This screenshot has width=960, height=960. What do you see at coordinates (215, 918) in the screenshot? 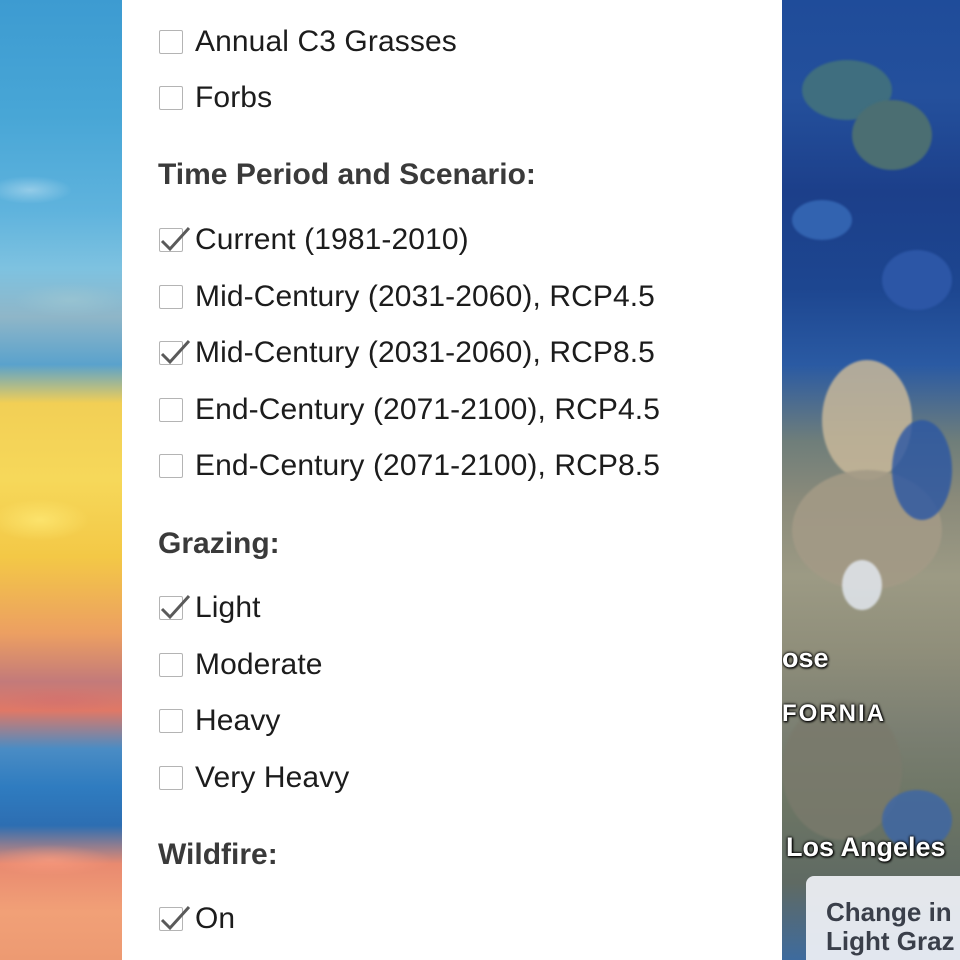
I see `option-label: On` at bounding box center [215, 918].